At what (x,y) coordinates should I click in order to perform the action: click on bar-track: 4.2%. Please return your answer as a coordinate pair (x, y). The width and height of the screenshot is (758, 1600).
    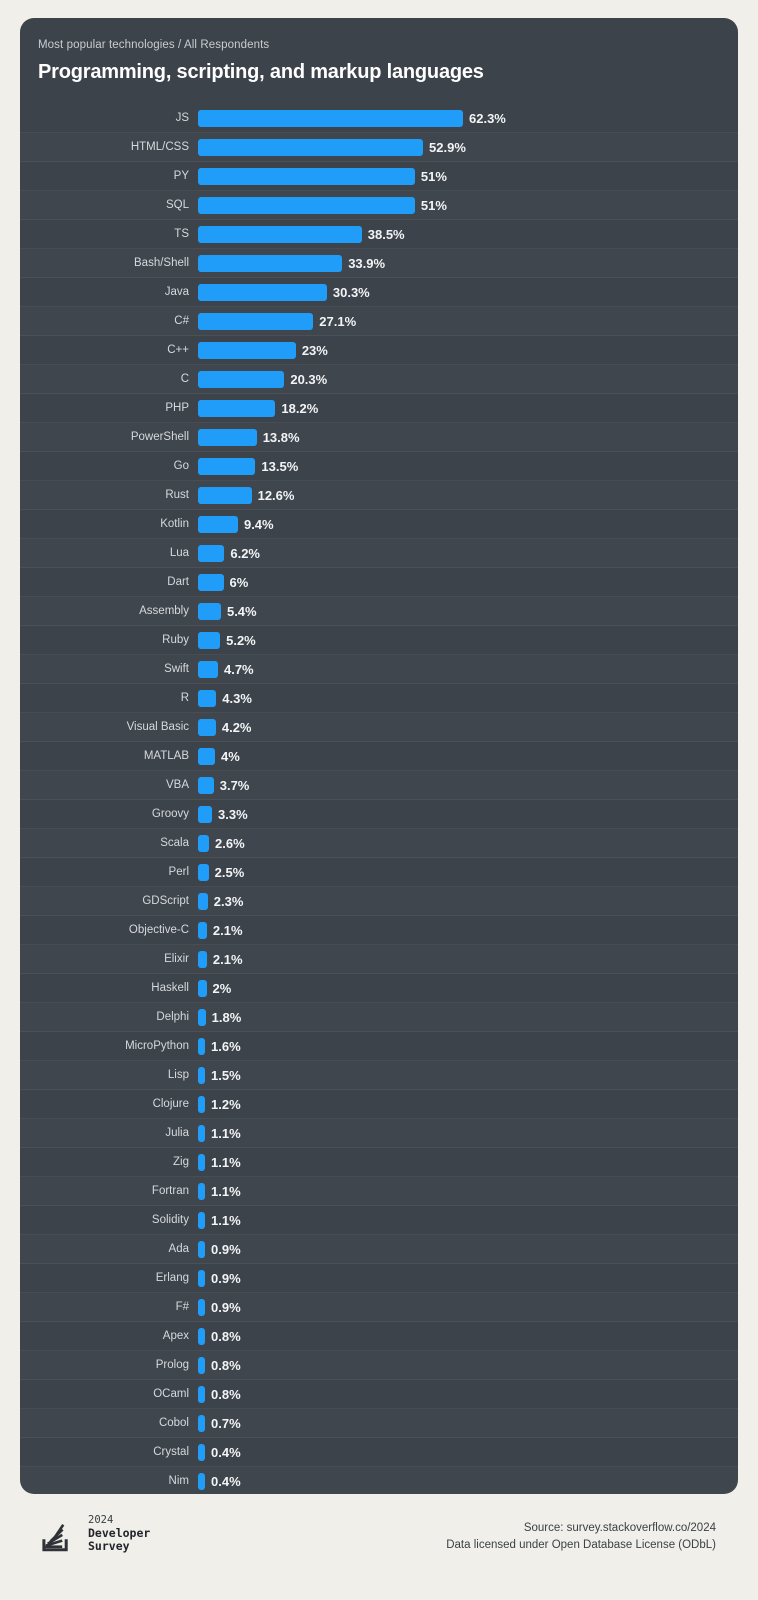
    Looking at the image, I should click on (468, 727).